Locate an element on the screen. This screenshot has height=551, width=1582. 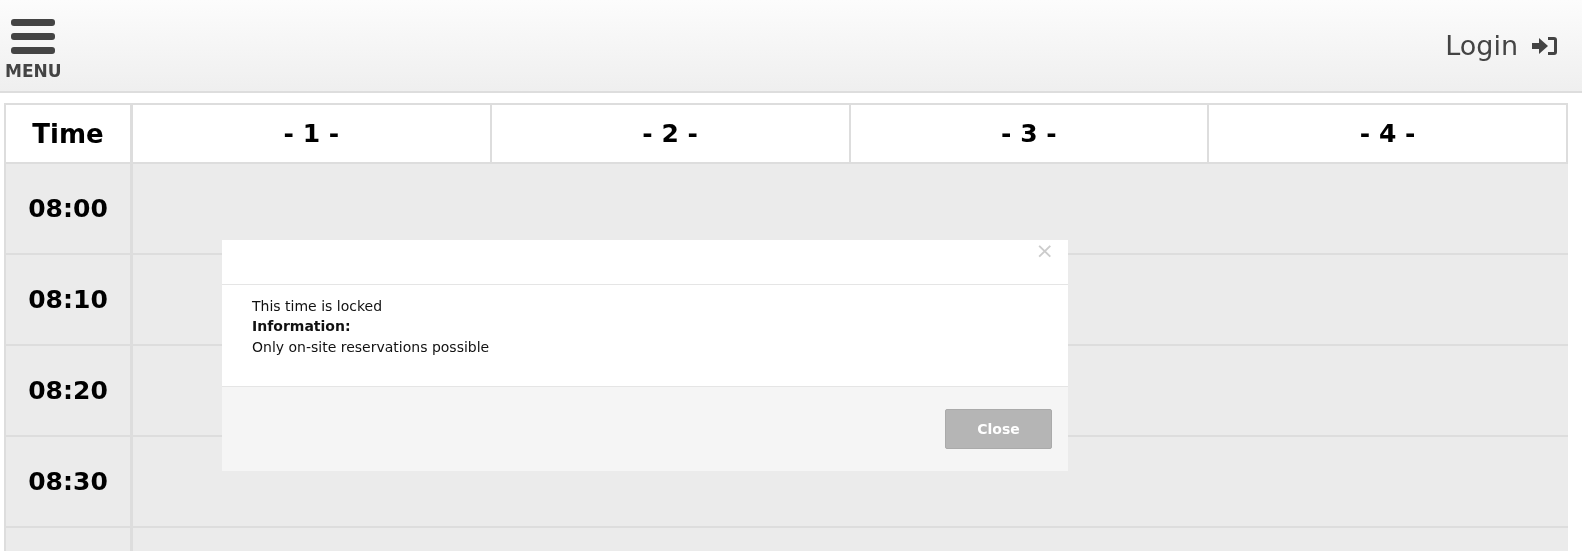
time-cell: 08:00 is located at coordinates (69, 209).